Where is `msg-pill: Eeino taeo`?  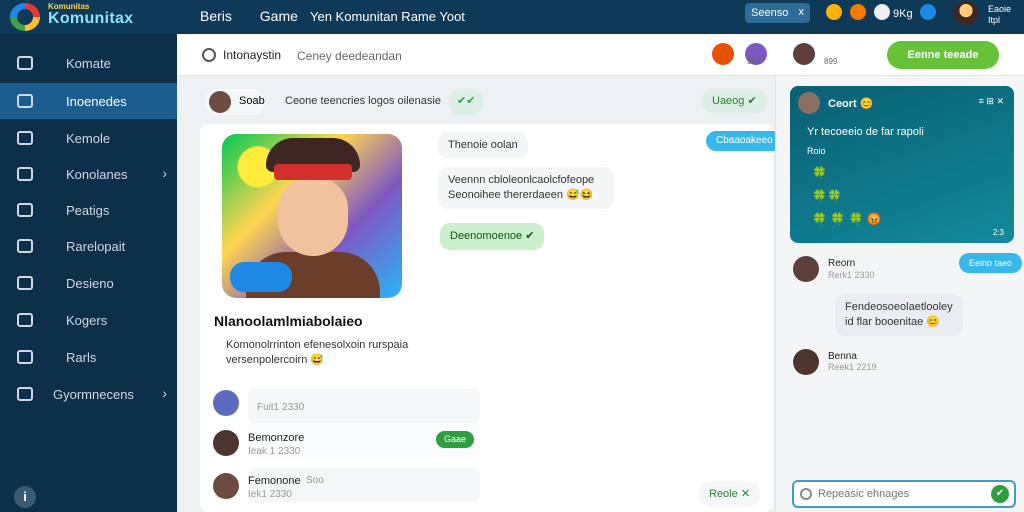 msg-pill: Eeino taeo is located at coordinates (991, 263).